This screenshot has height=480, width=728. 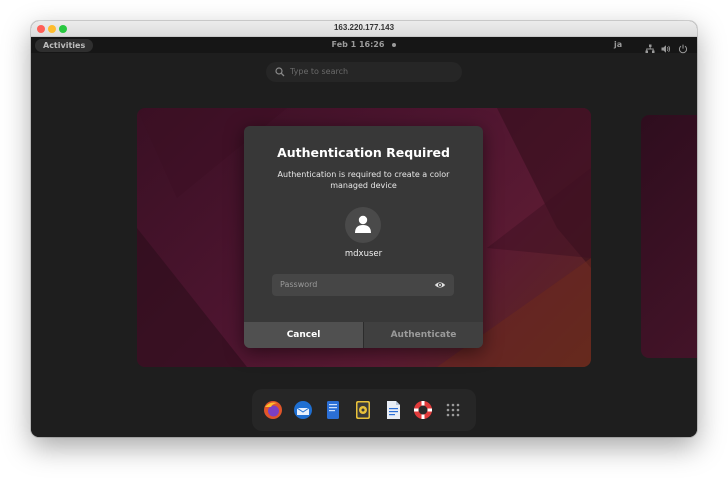 What do you see at coordinates (333, 410) in the screenshot?
I see `text-editor-icon` at bounding box center [333, 410].